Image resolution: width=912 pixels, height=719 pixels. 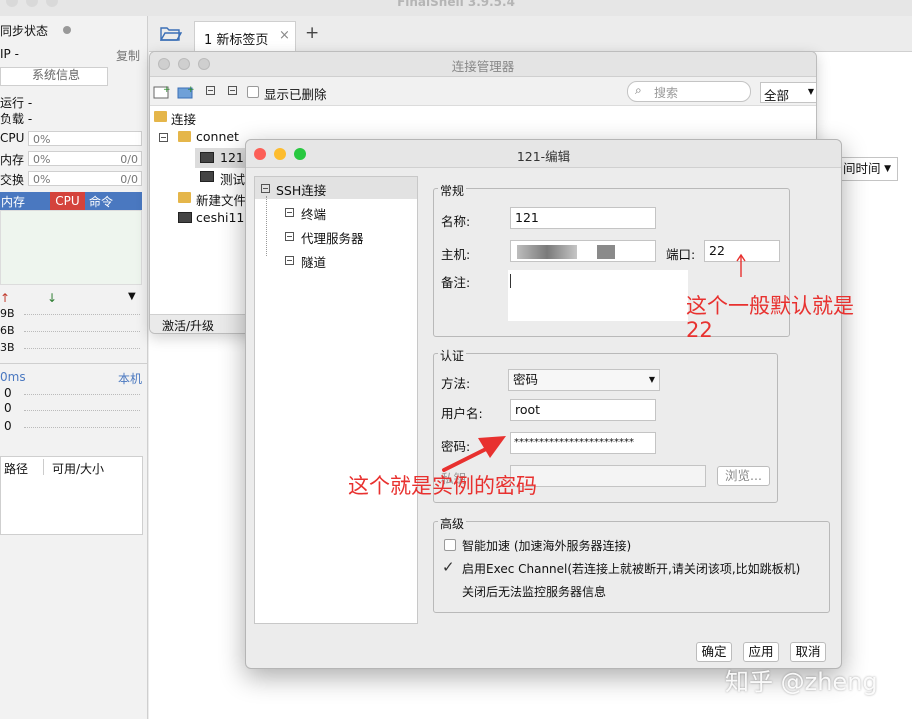 What do you see at coordinates (770, 306) in the screenshot?
I see `port-annotation: 这个一般默认就是` at bounding box center [770, 306].